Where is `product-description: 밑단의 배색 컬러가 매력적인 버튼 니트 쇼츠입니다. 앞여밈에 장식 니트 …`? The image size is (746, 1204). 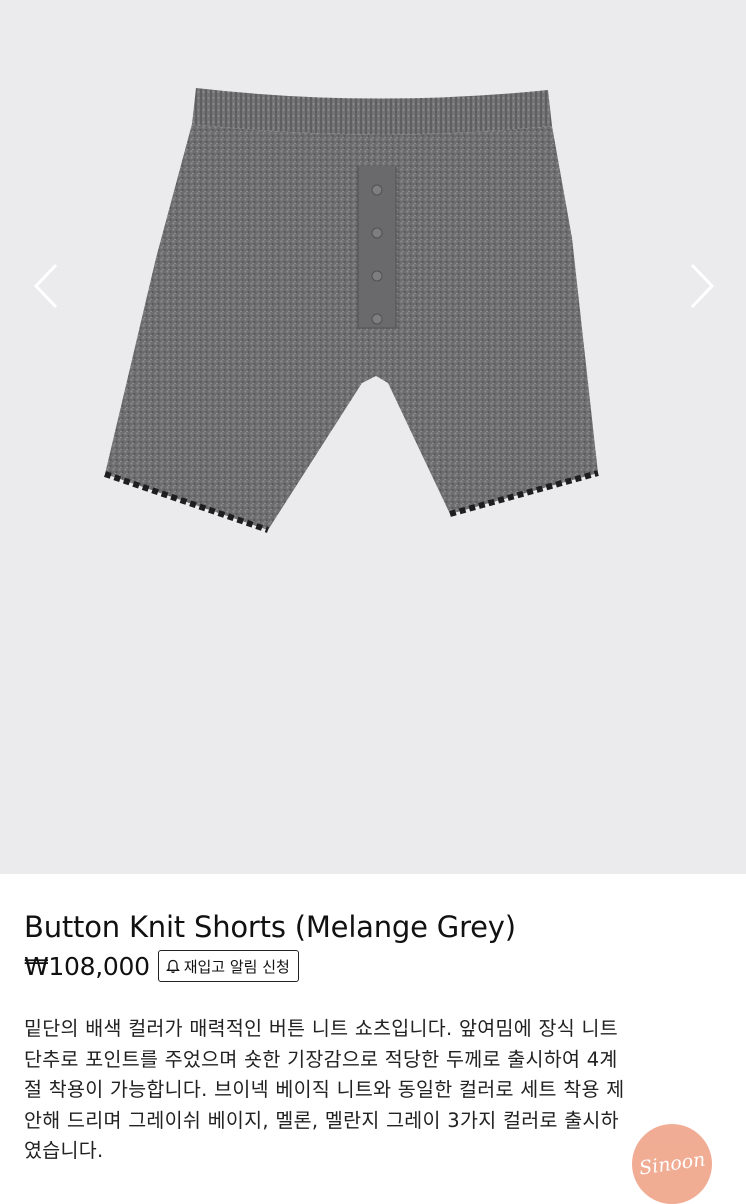
product-description: 밑단의 배색 컬러가 매력적인 버튼 니트 쇼츠입니다. 앞여밈에 장식 니트 … is located at coordinates (374, 1090).